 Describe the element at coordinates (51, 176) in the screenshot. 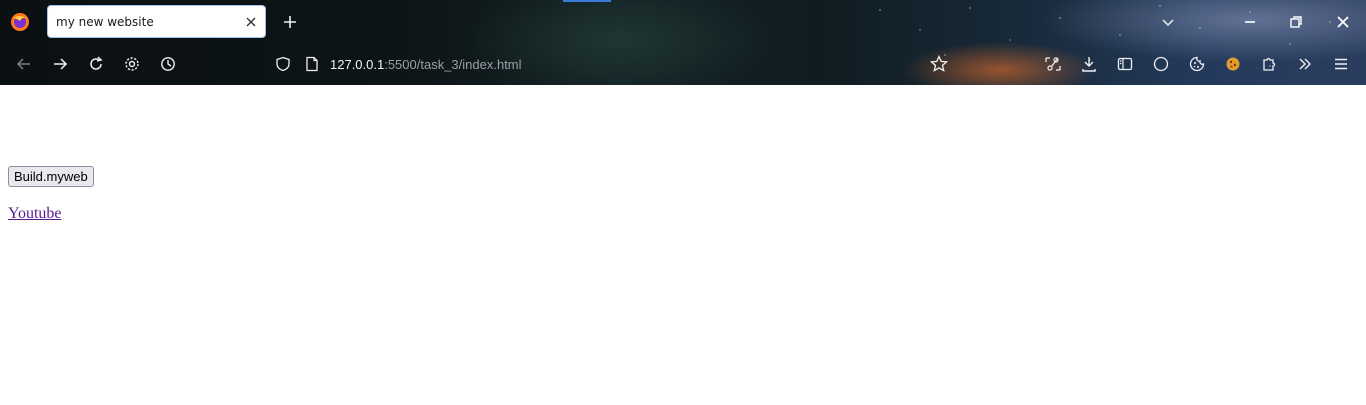

I see `build-myweb-button: Build.myweb` at that location.